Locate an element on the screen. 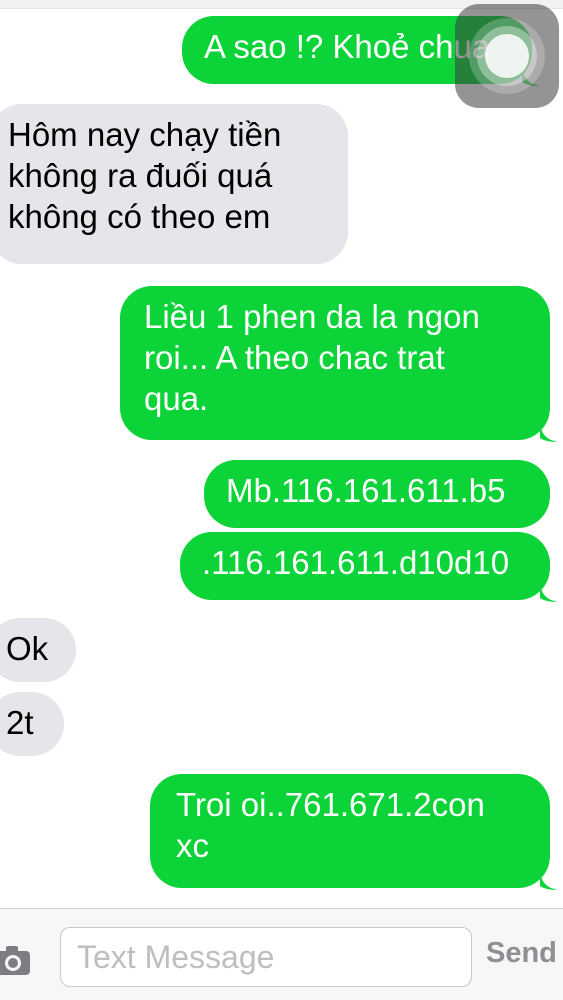  message-line: xc is located at coordinates (192, 845).